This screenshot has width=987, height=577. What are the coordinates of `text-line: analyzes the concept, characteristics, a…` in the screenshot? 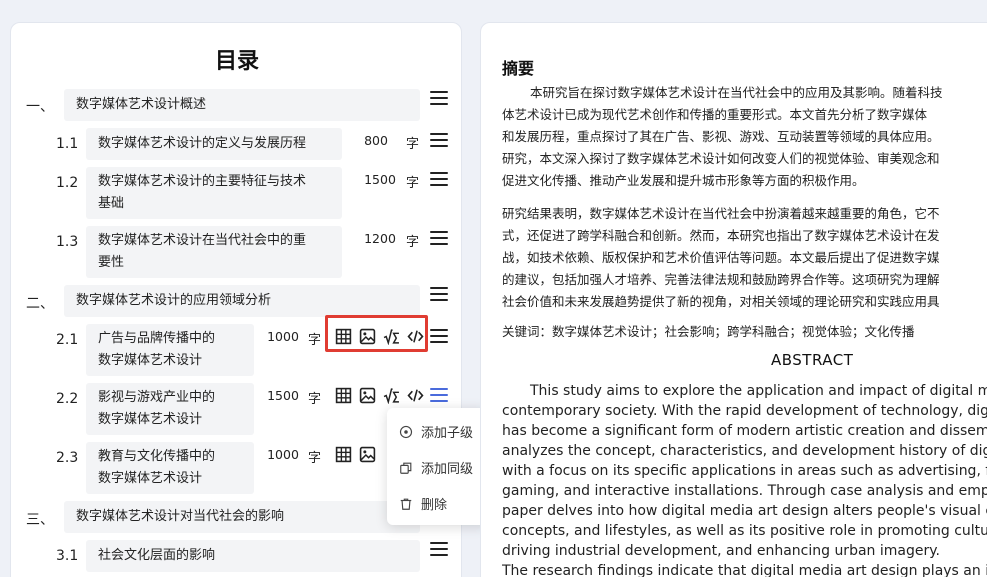 It's located at (744, 451).